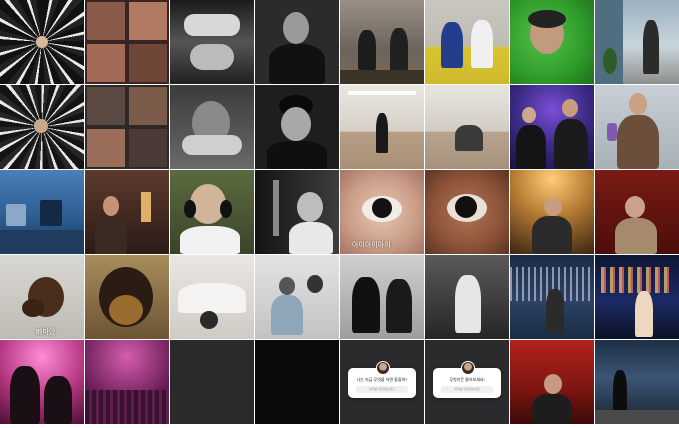 The image size is (679, 428). What do you see at coordinates (127, 297) in the screenshot?
I see `grid-post-dog-closeup` at bounding box center [127, 297].